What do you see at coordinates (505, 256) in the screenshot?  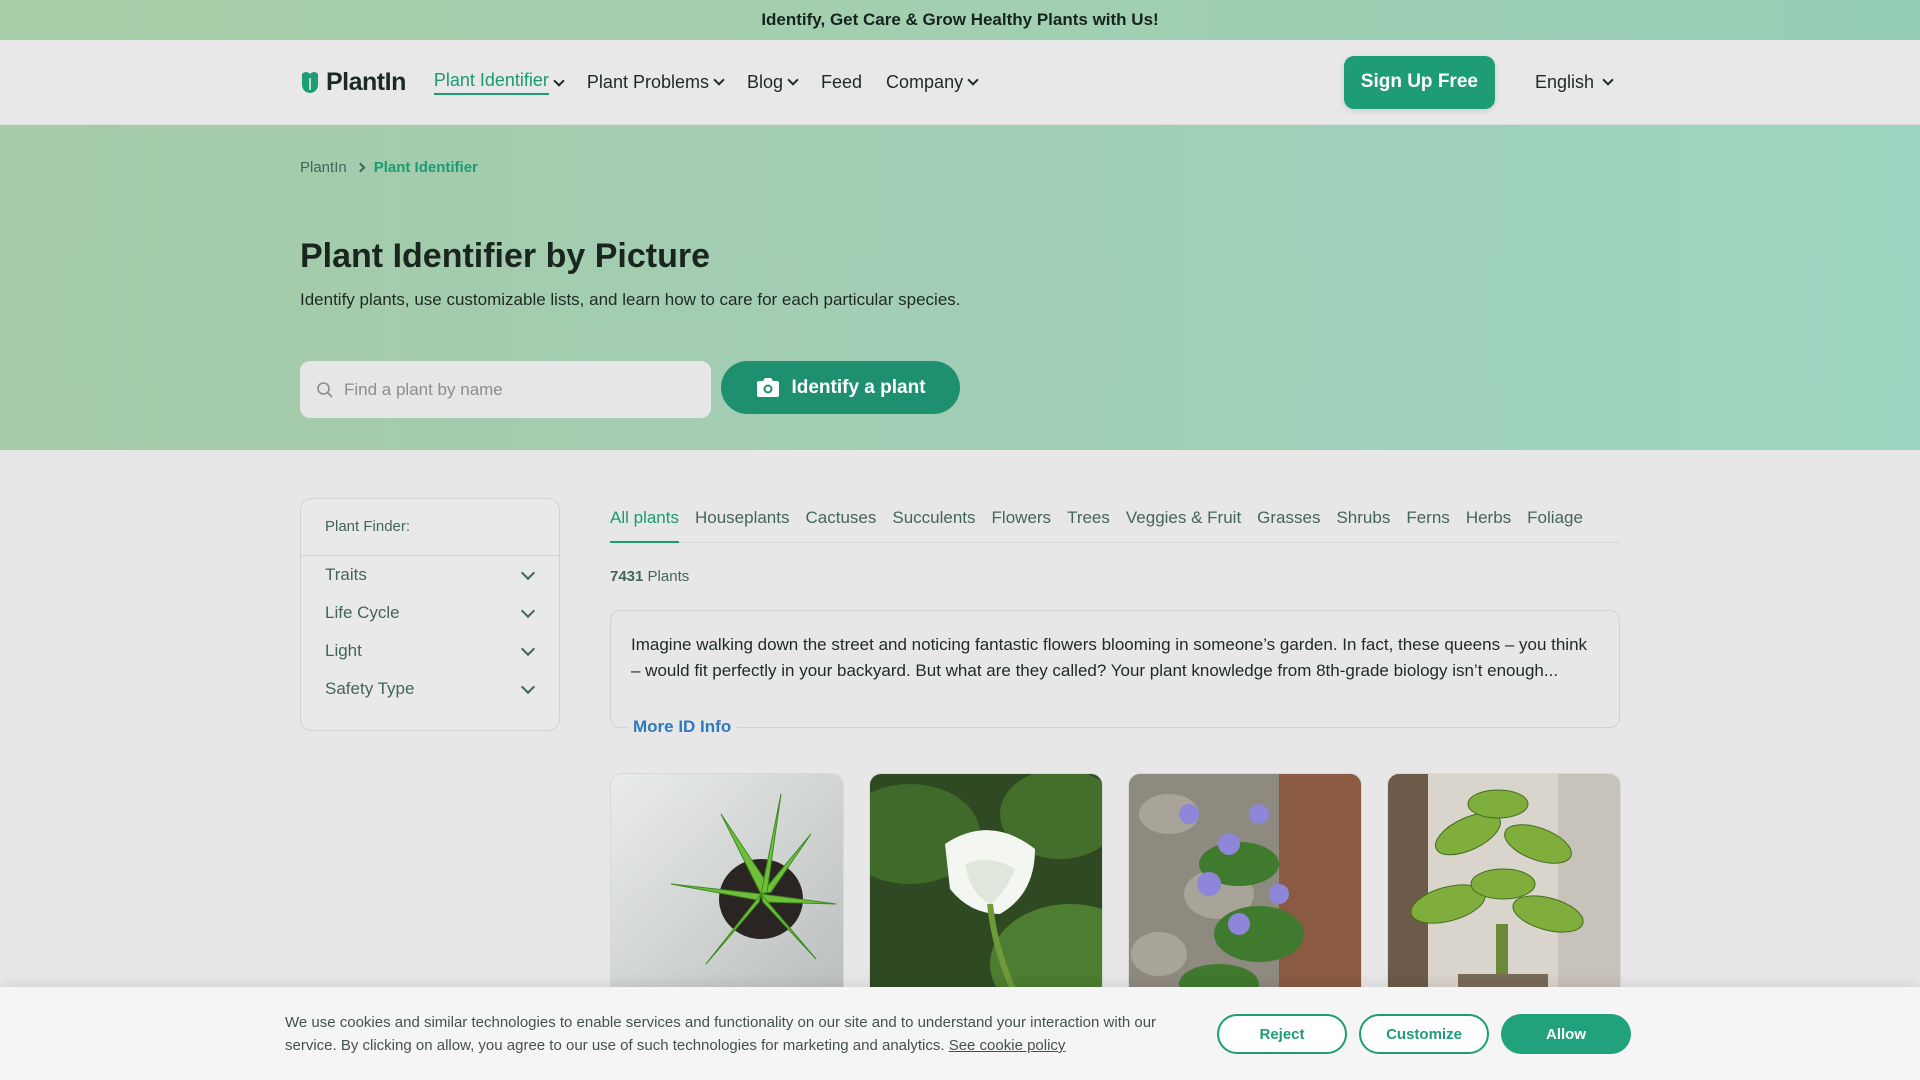 I see `page-title: Plant Identifier by Picture` at bounding box center [505, 256].